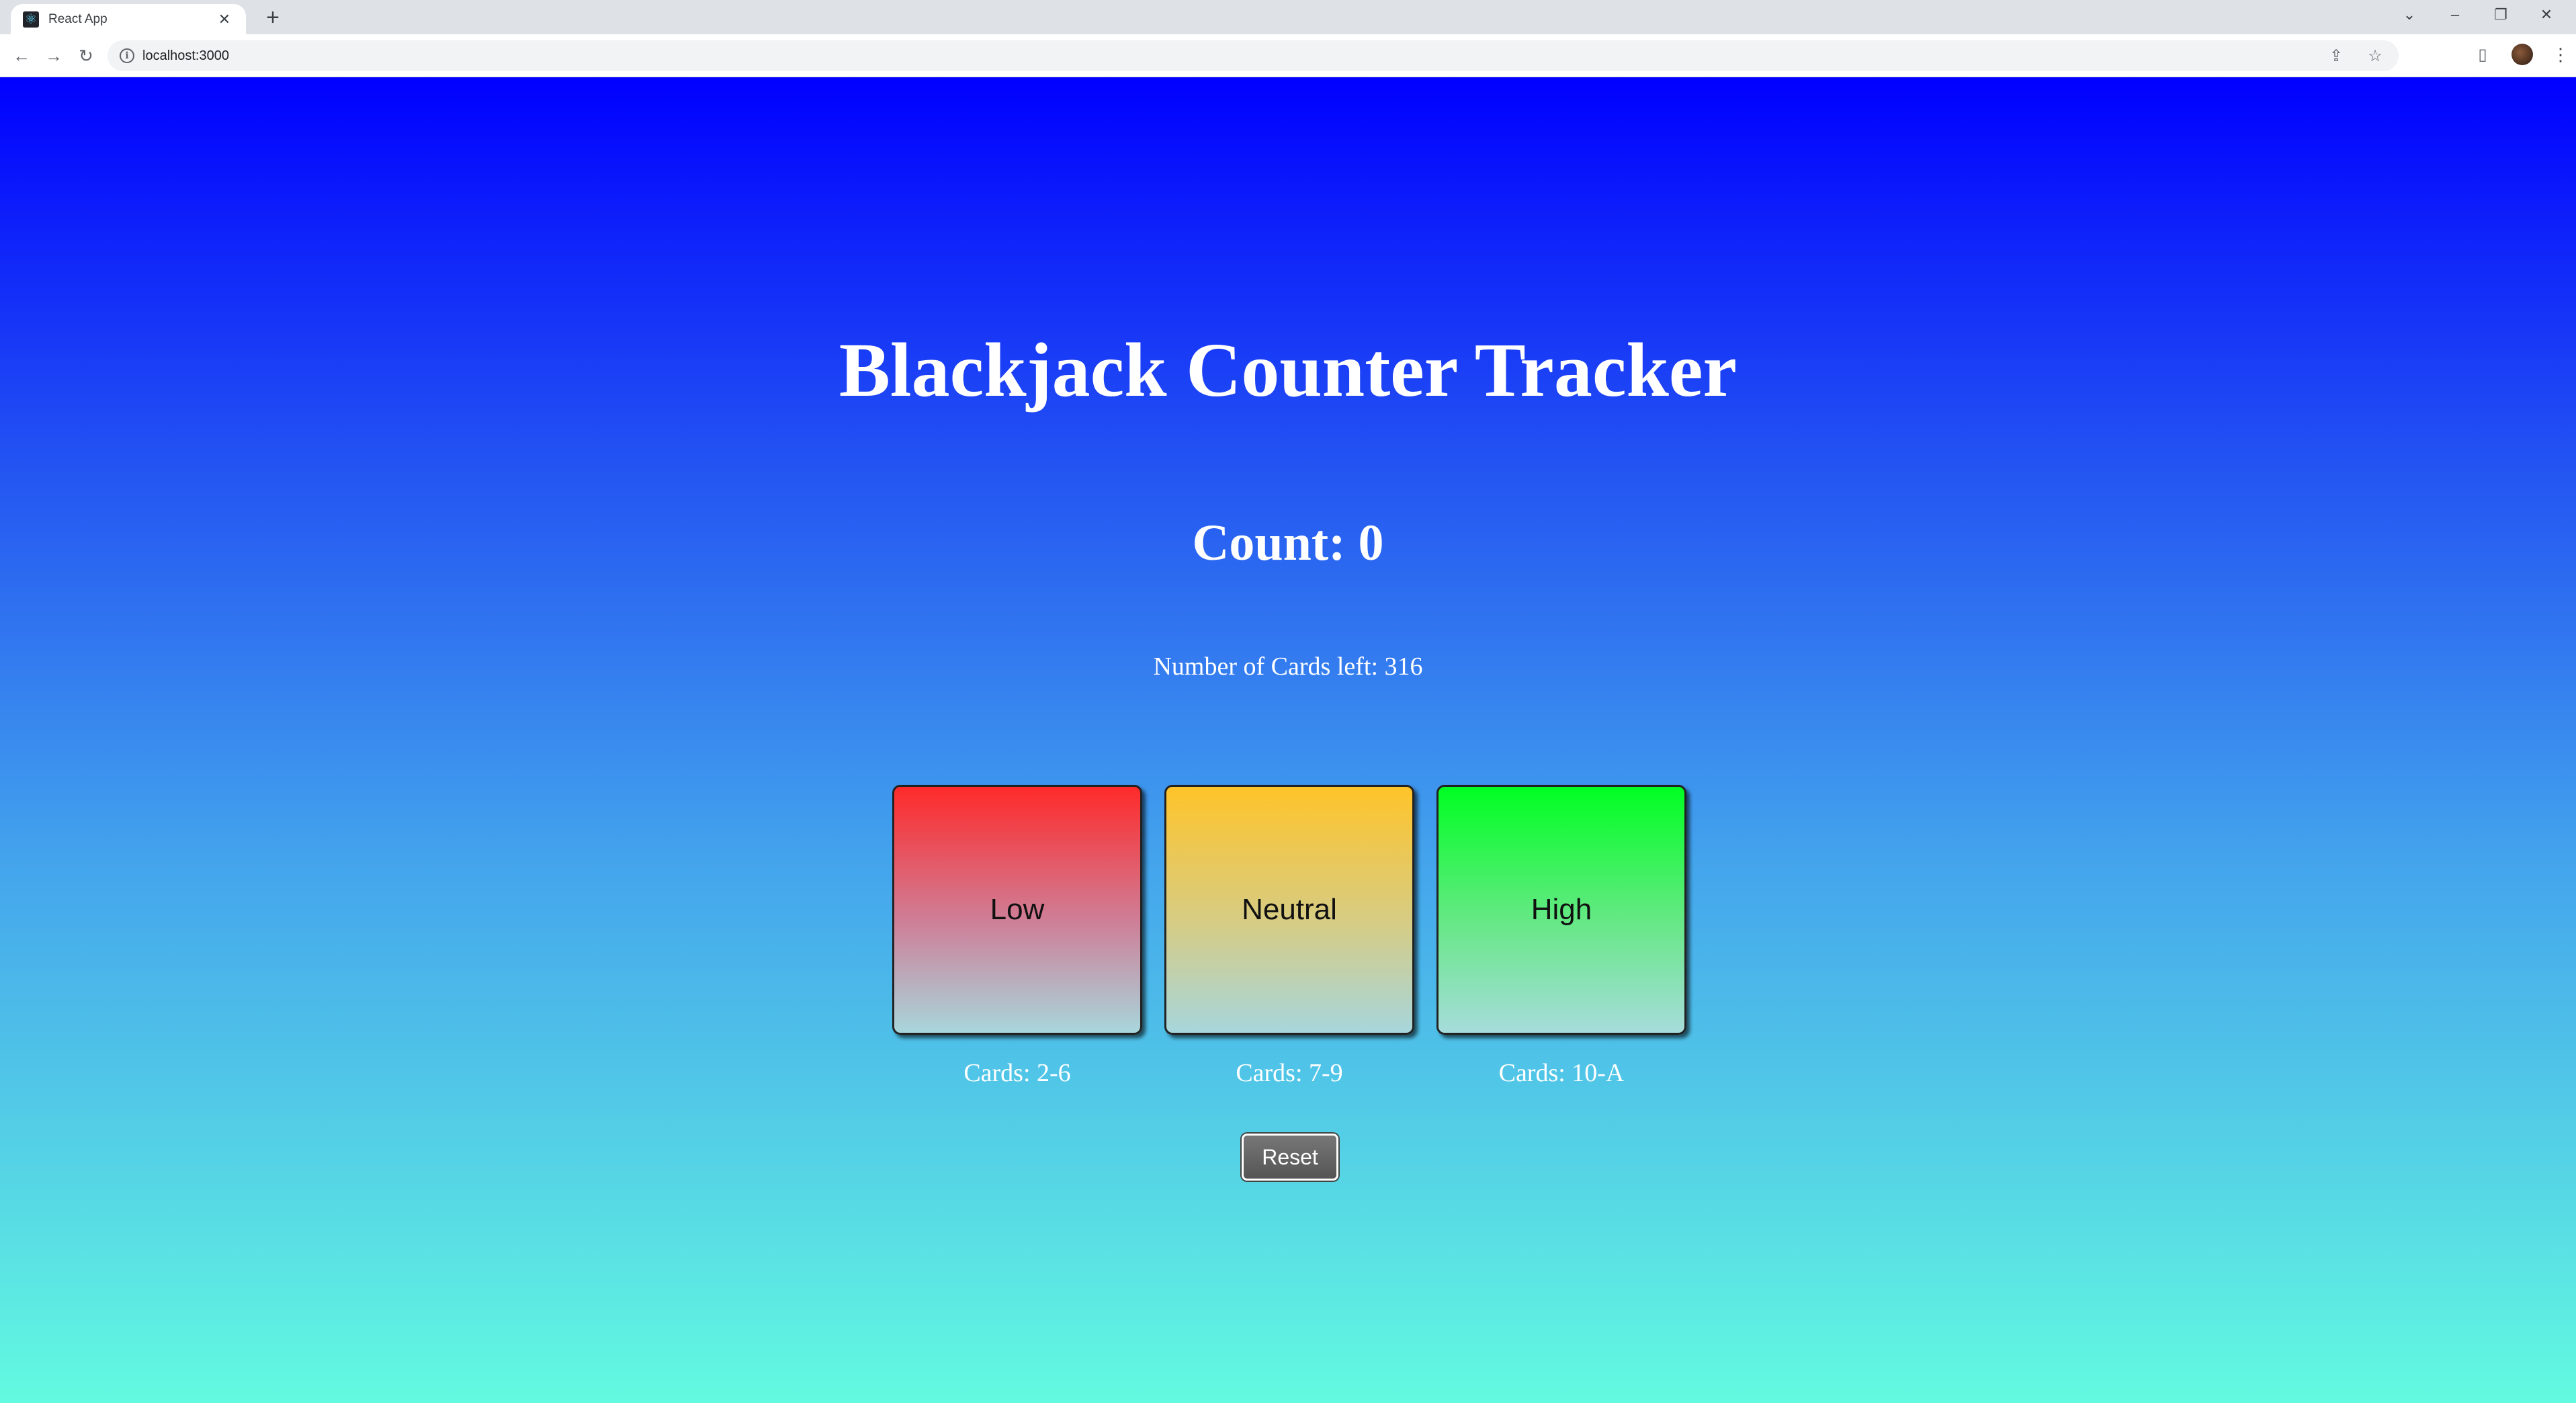  Describe the element at coordinates (2546, 15) in the screenshot. I see `close-window-button: ✕` at that location.